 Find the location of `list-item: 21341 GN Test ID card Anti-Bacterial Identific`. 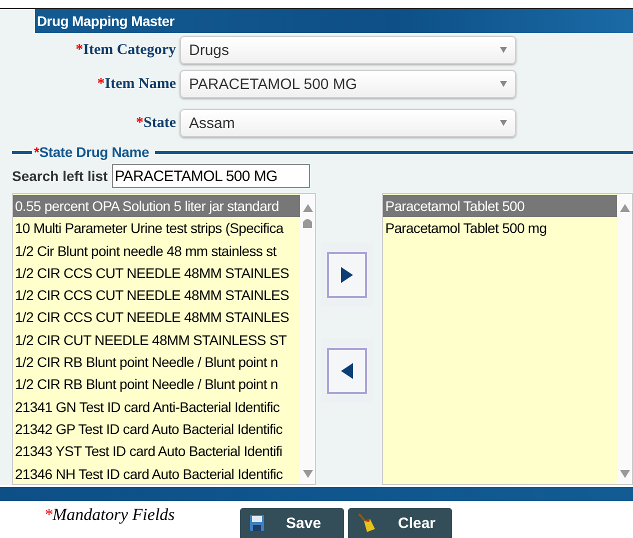

list-item: 21341 GN Test ID card Anti-Bacterial Identific is located at coordinates (156, 407).